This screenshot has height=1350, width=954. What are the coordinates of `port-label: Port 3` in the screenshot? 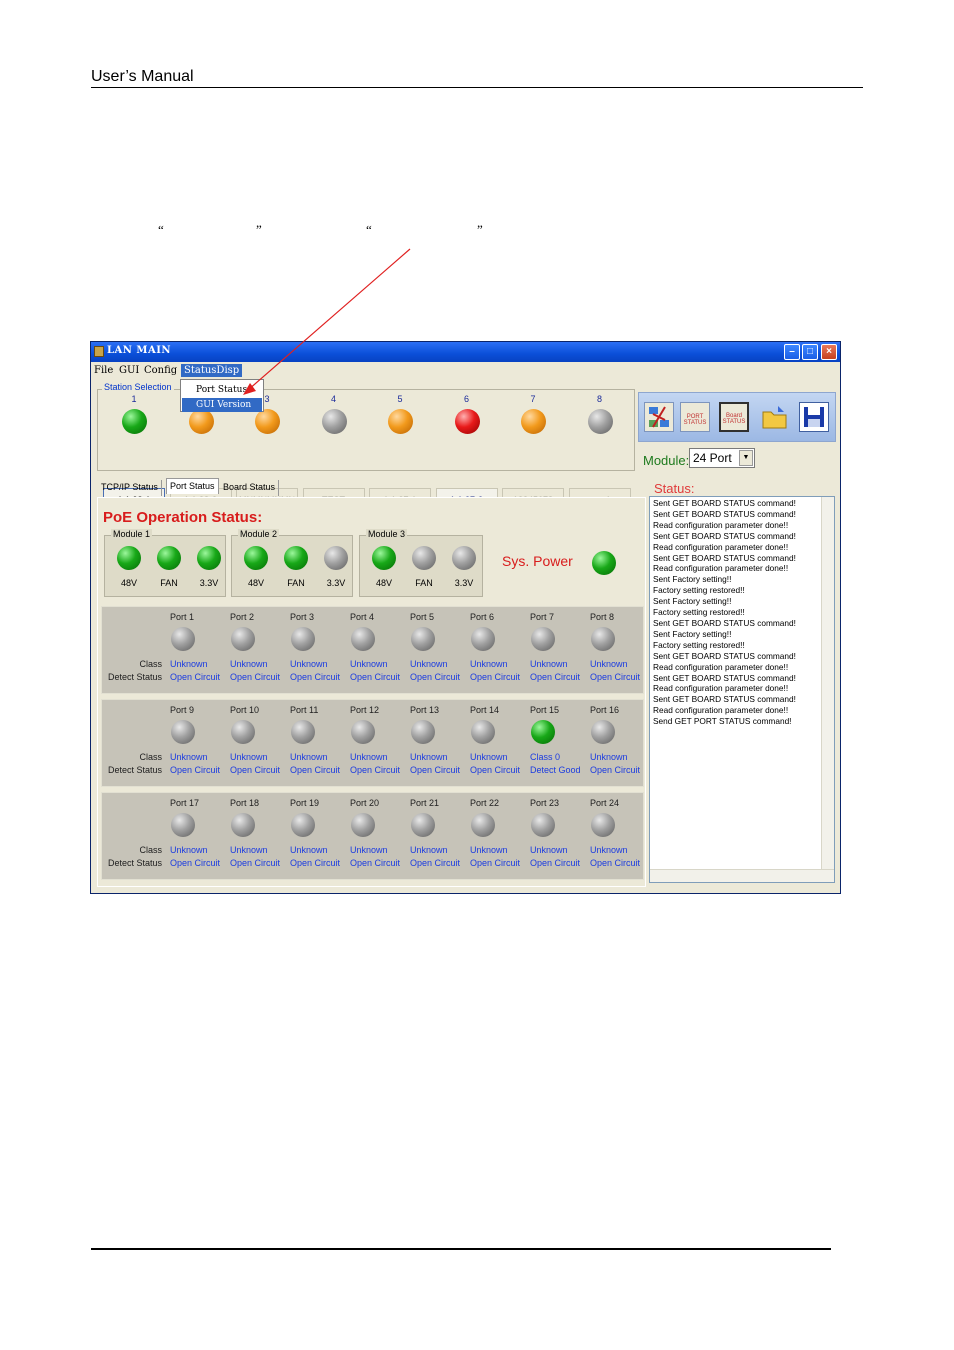 It's located at (302, 617).